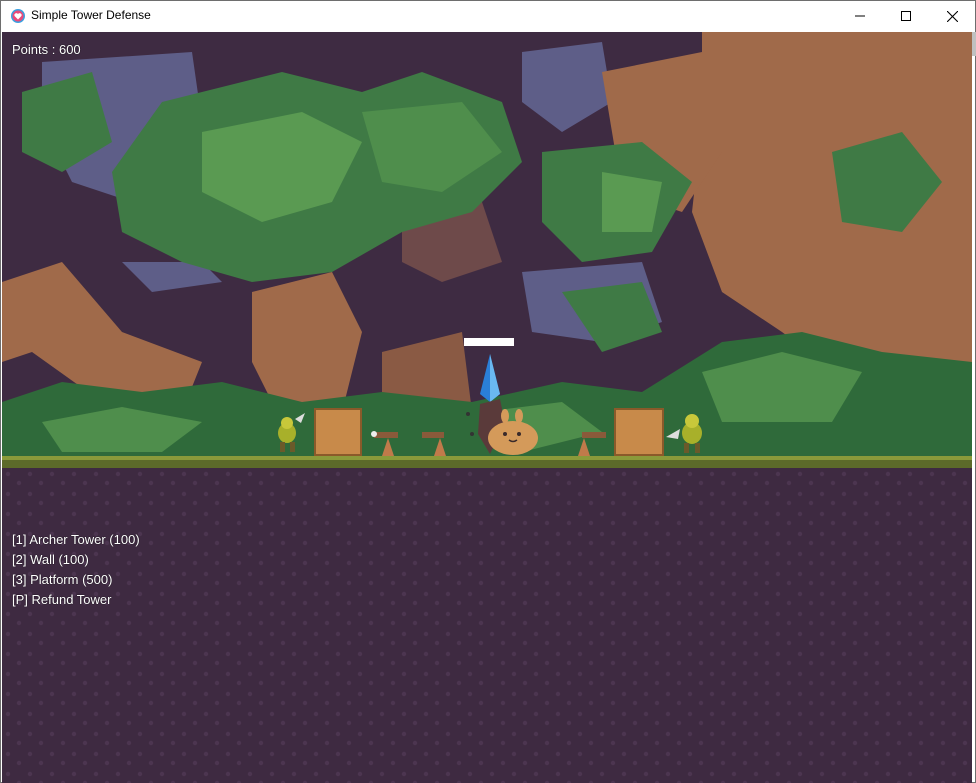  Describe the element at coordinates (338, 432) in the screenshot. I see `wall-crate-left` at that location.